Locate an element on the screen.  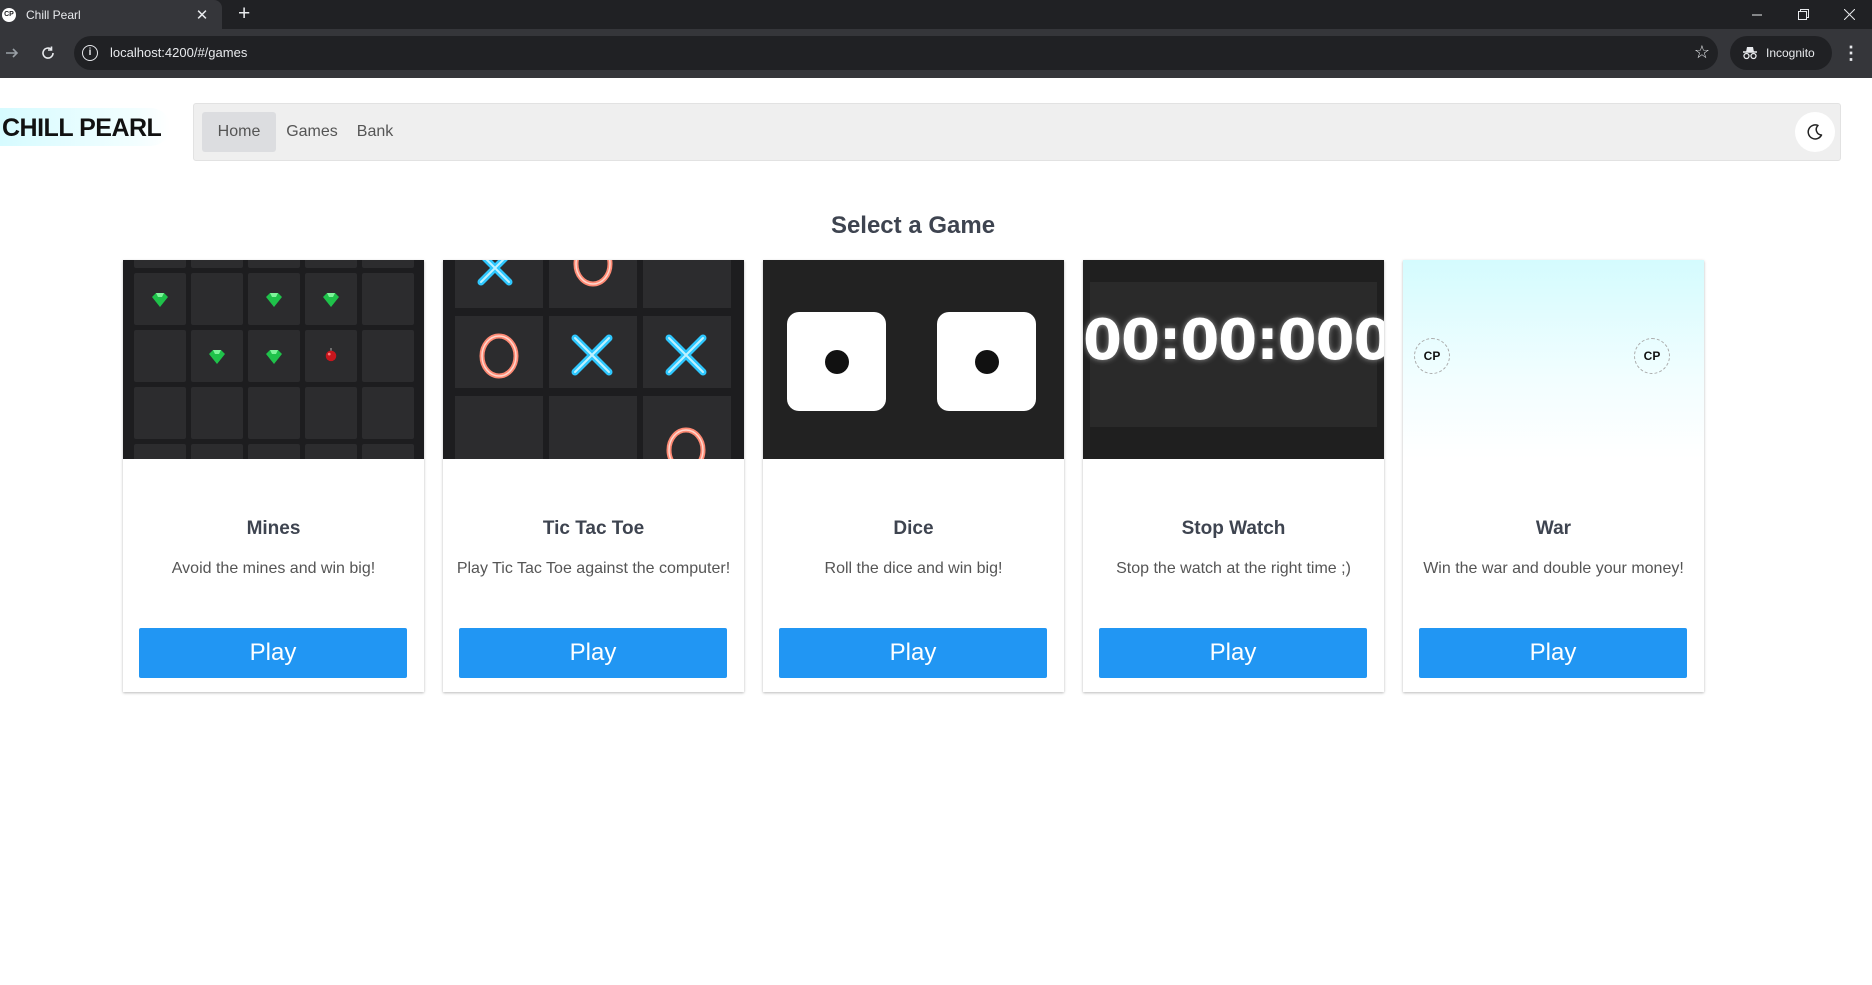
game-card-mines: Mines Avoid the mines and win big! Play is located at coordinates (273, 476).